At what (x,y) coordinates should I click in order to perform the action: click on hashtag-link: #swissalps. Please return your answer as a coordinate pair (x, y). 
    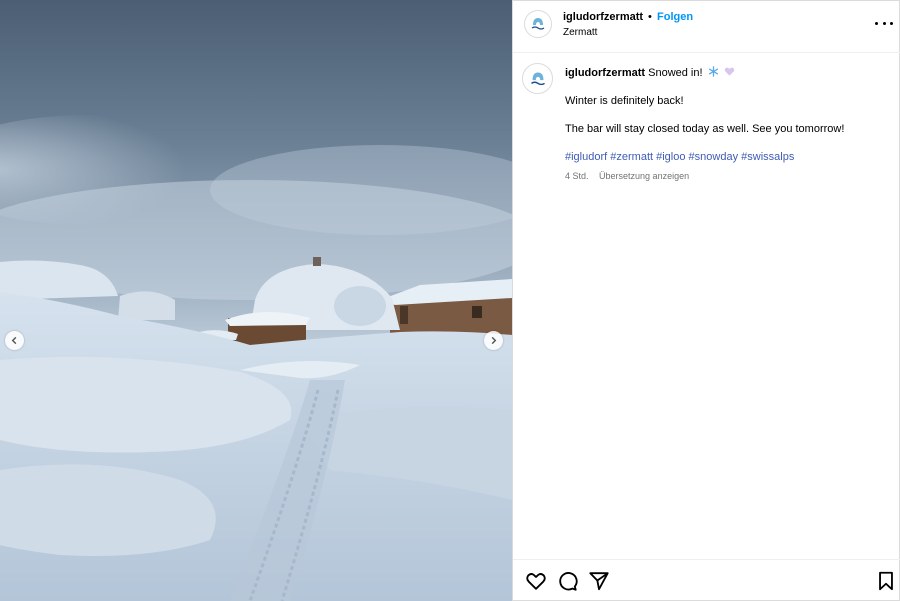
    Looking at the image, I should click on (767, 157).